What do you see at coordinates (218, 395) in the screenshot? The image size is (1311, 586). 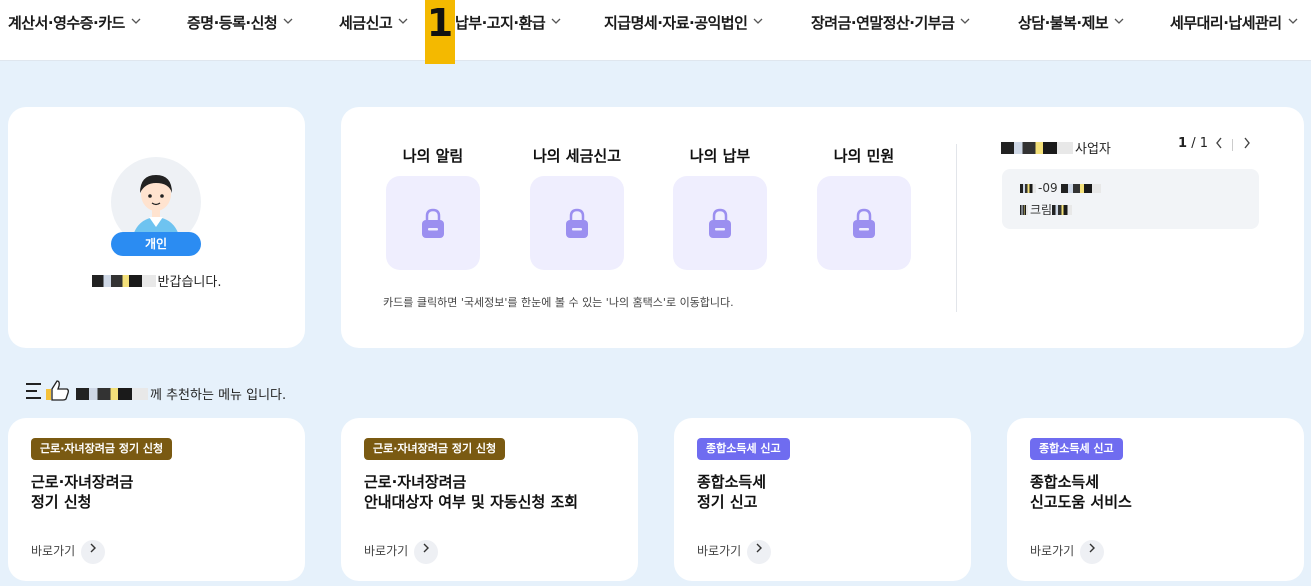 I see `recommend-heading-suffix: 께 추천하는 메뉴 입니다.` at bounding box center [218, 395].